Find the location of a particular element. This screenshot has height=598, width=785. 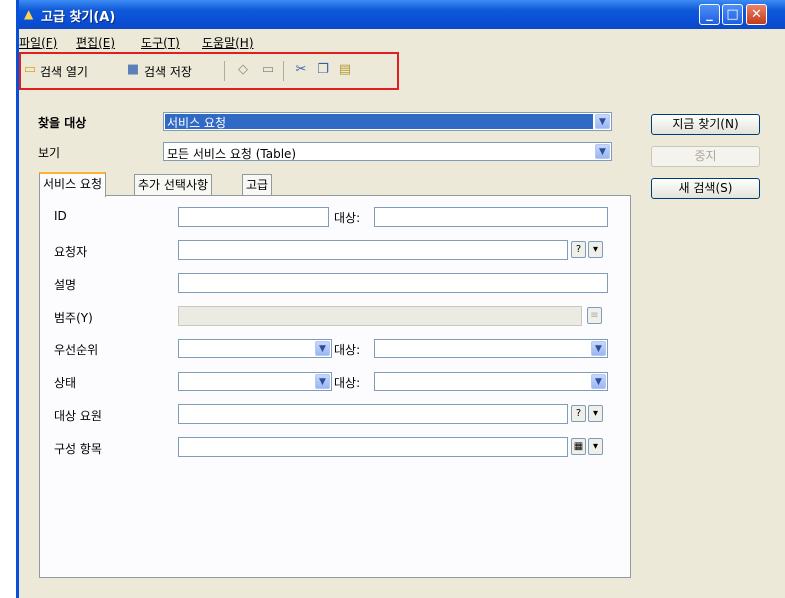

find-now-button: 지금 찾기(N) is located at coordinates (705, 124).